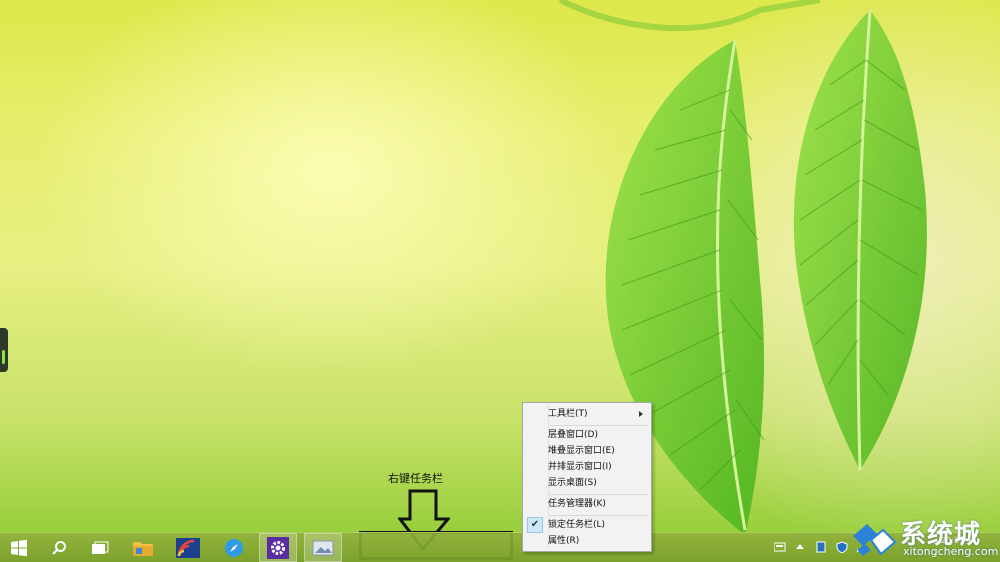 This screenshot has height=562, width=1000. Describe the element at coordinates (581, 451) in the screenshot. I see `menu-item-label: 堆叠显示窗口(E)` at that location.